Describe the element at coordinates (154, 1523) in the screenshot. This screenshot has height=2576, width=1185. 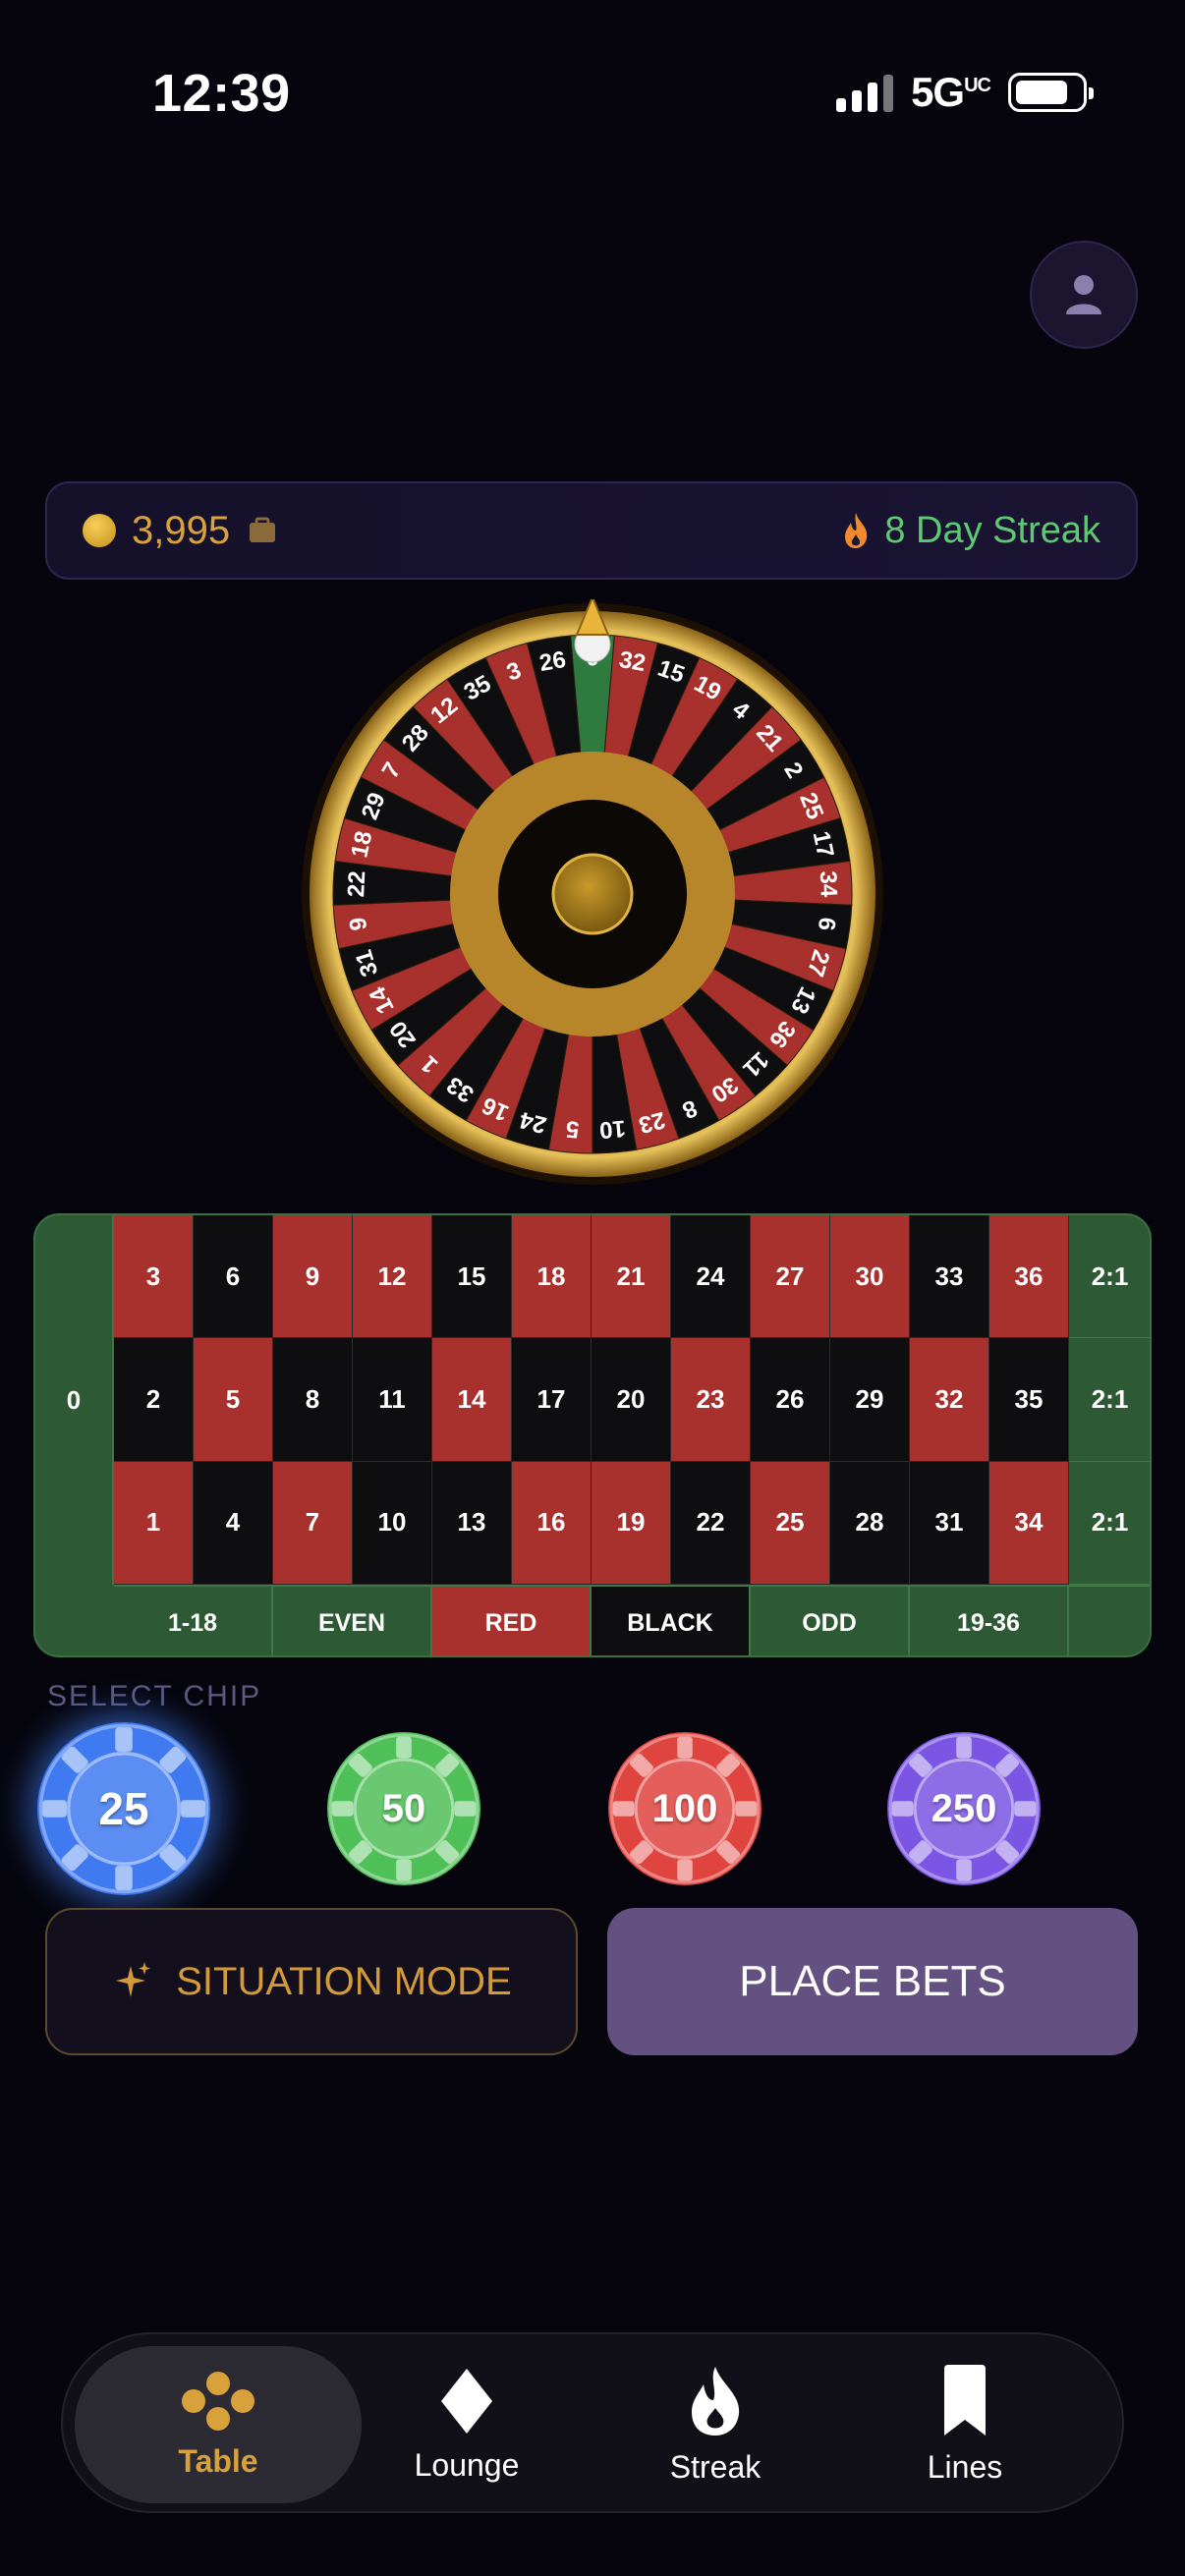
I see `bet-cell: 1` at that location.